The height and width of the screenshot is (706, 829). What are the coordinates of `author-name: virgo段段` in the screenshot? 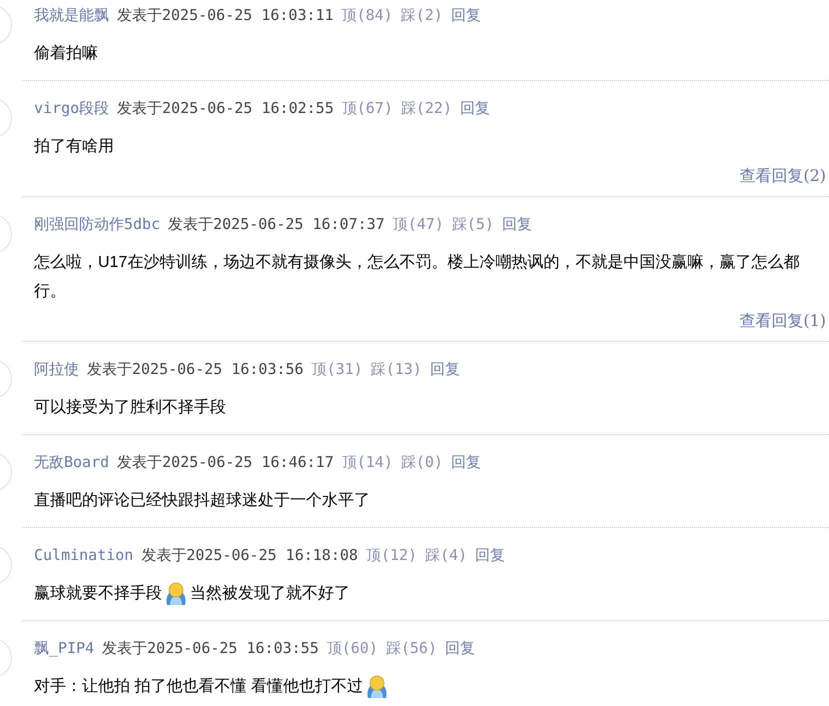 It's located at (72, 108).